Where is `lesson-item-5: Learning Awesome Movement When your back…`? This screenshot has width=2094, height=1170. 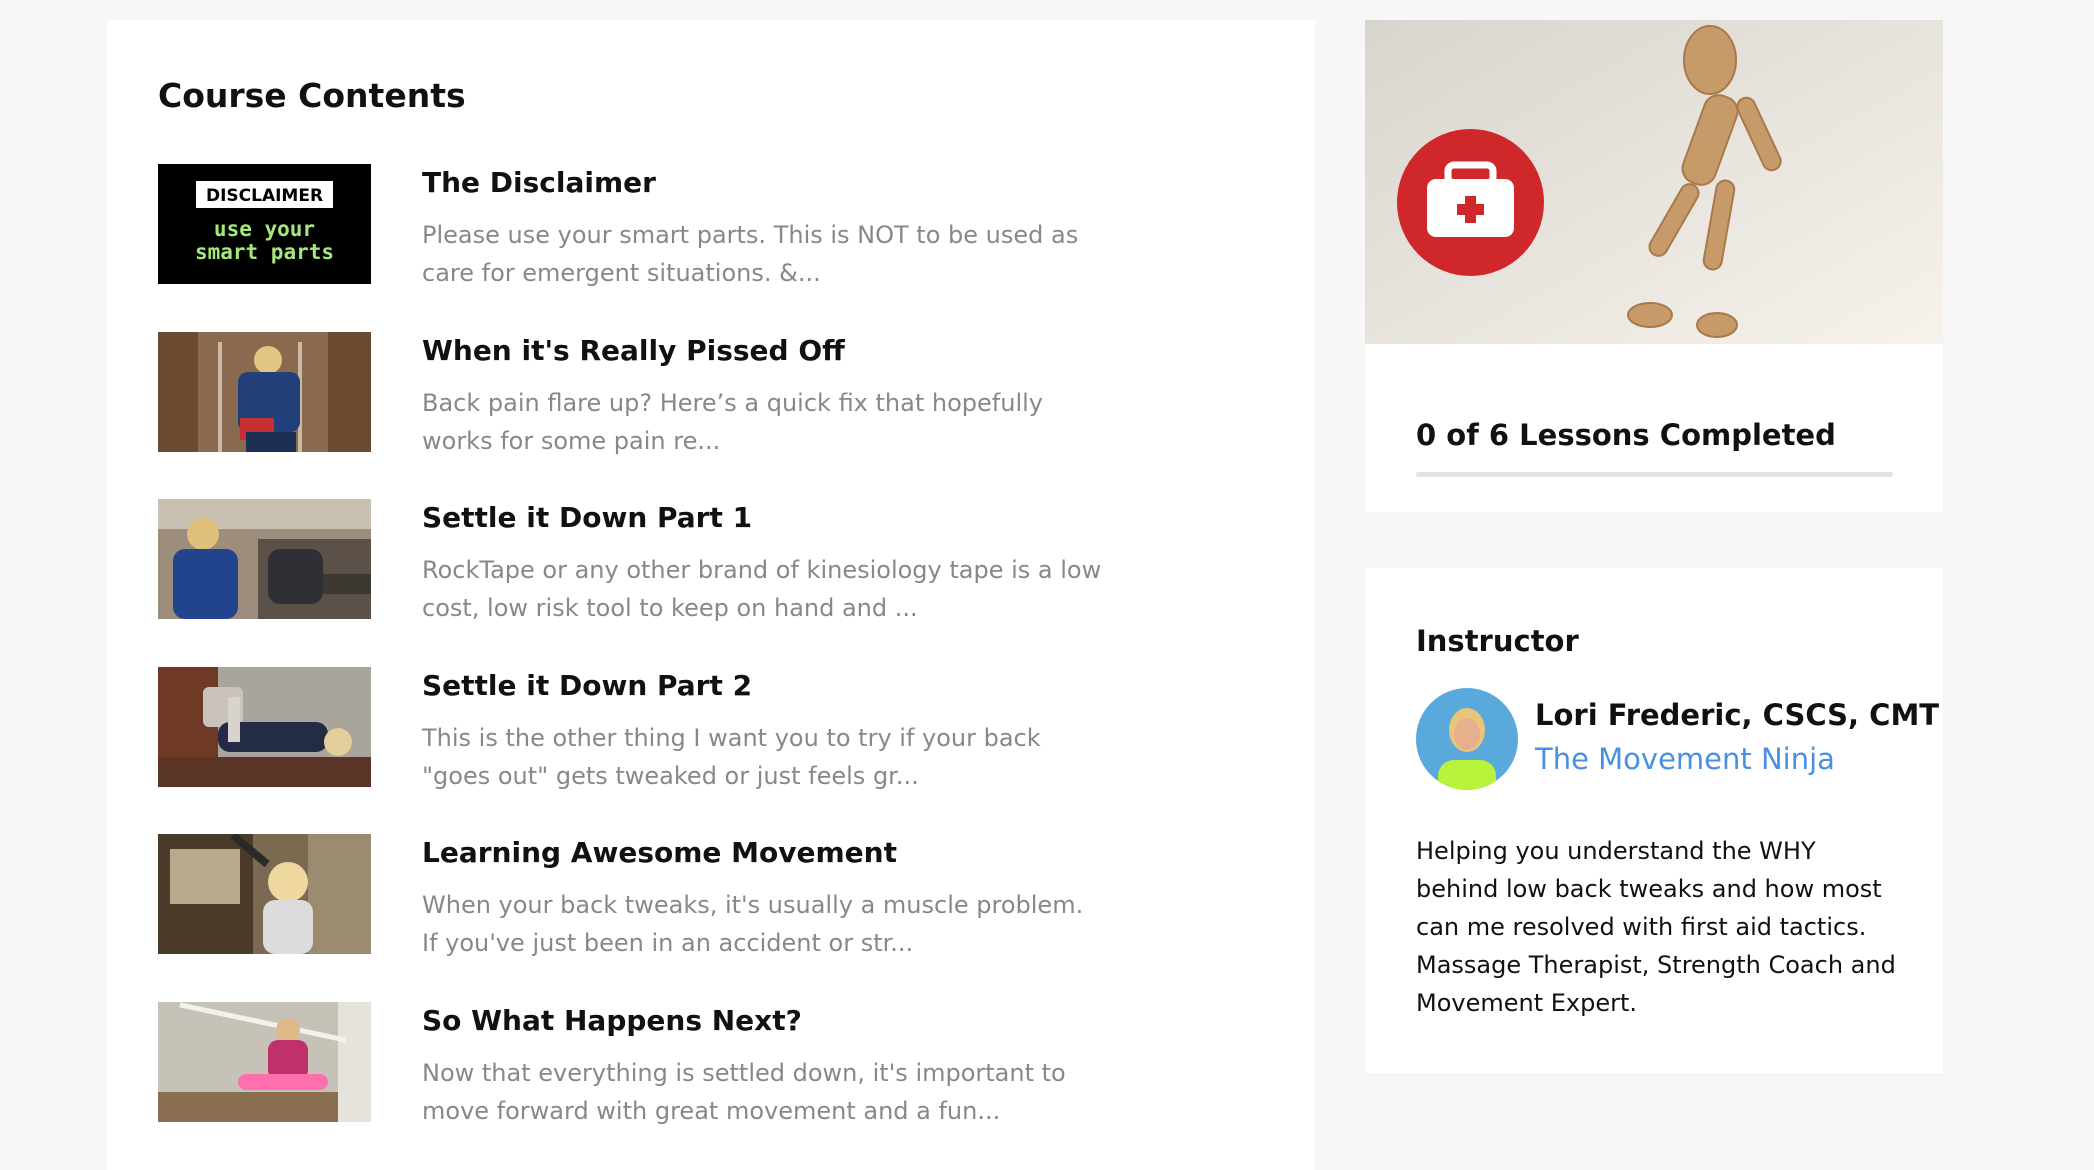
lesson-item-5: Learning Awesome Movement When your back… is located at coordinates (658, 895).